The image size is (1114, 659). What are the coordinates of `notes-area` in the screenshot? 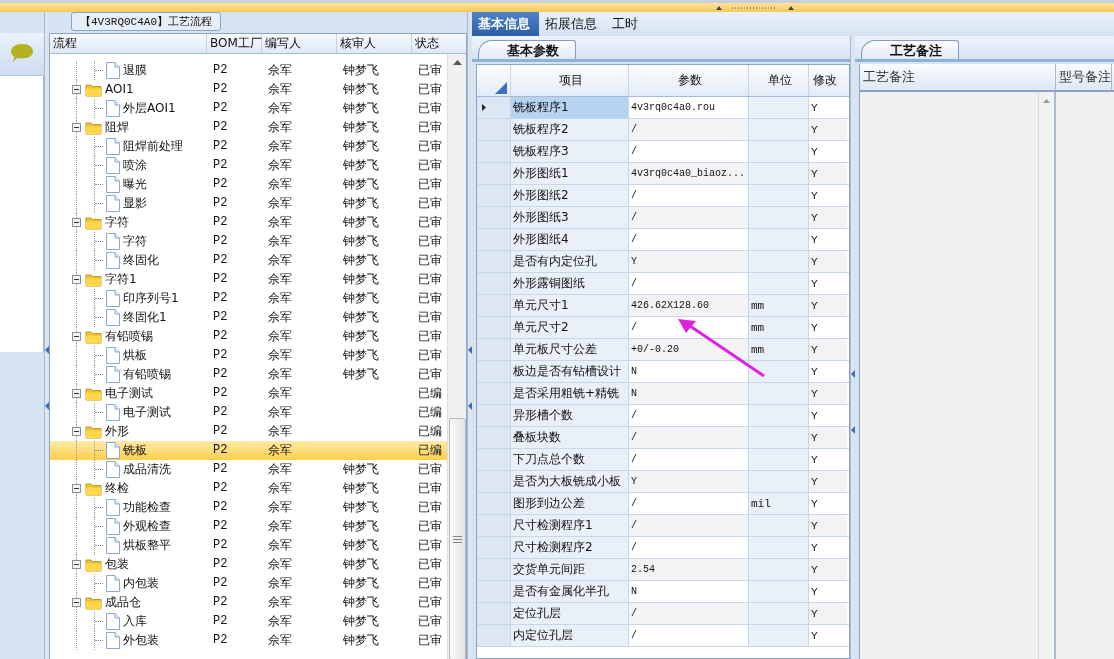 It's located at (1085, 375).